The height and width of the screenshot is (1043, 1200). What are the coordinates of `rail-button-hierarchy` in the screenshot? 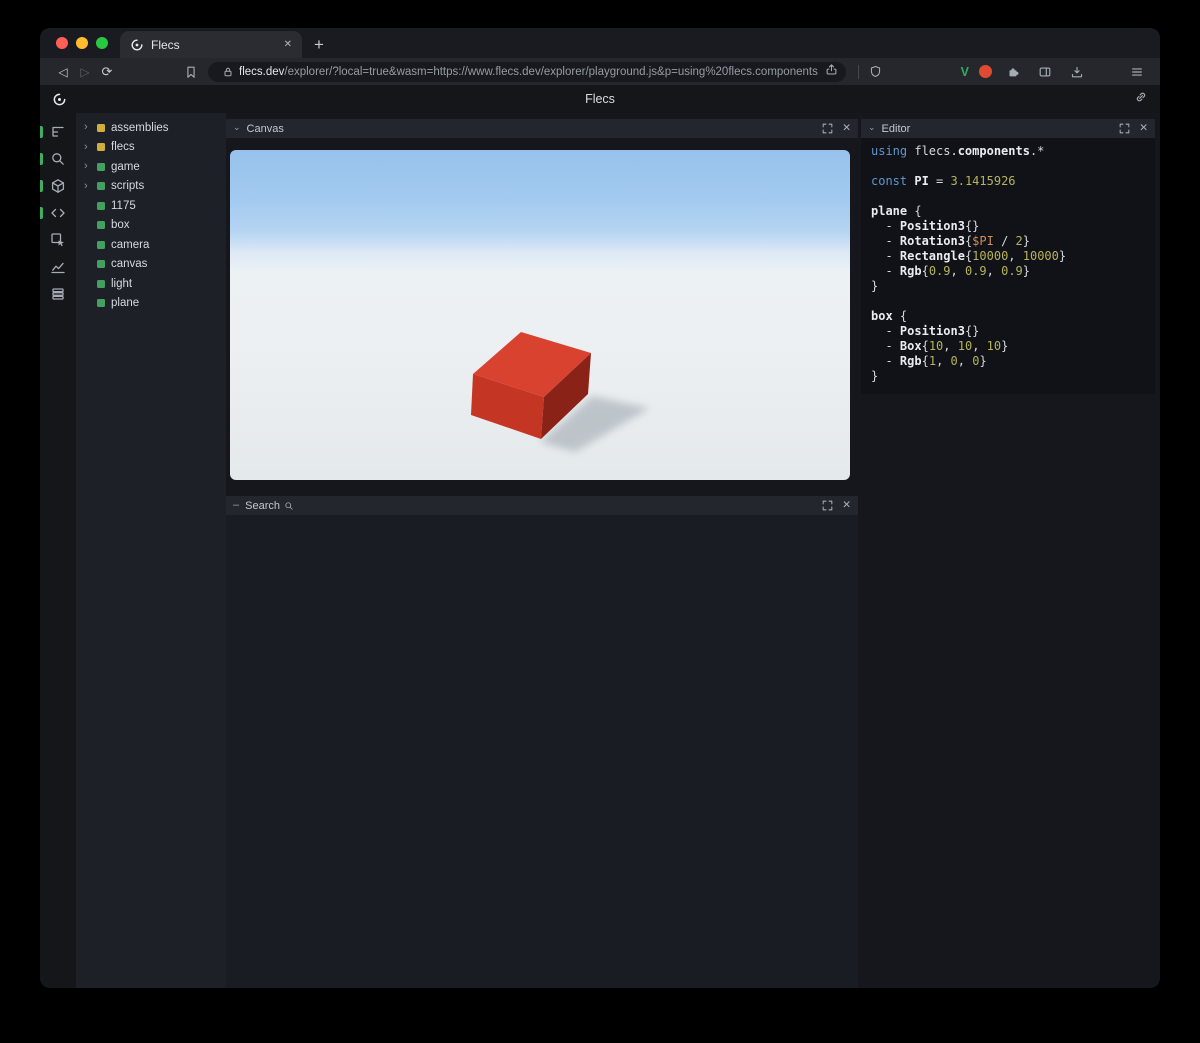 It's located at (58, 131).